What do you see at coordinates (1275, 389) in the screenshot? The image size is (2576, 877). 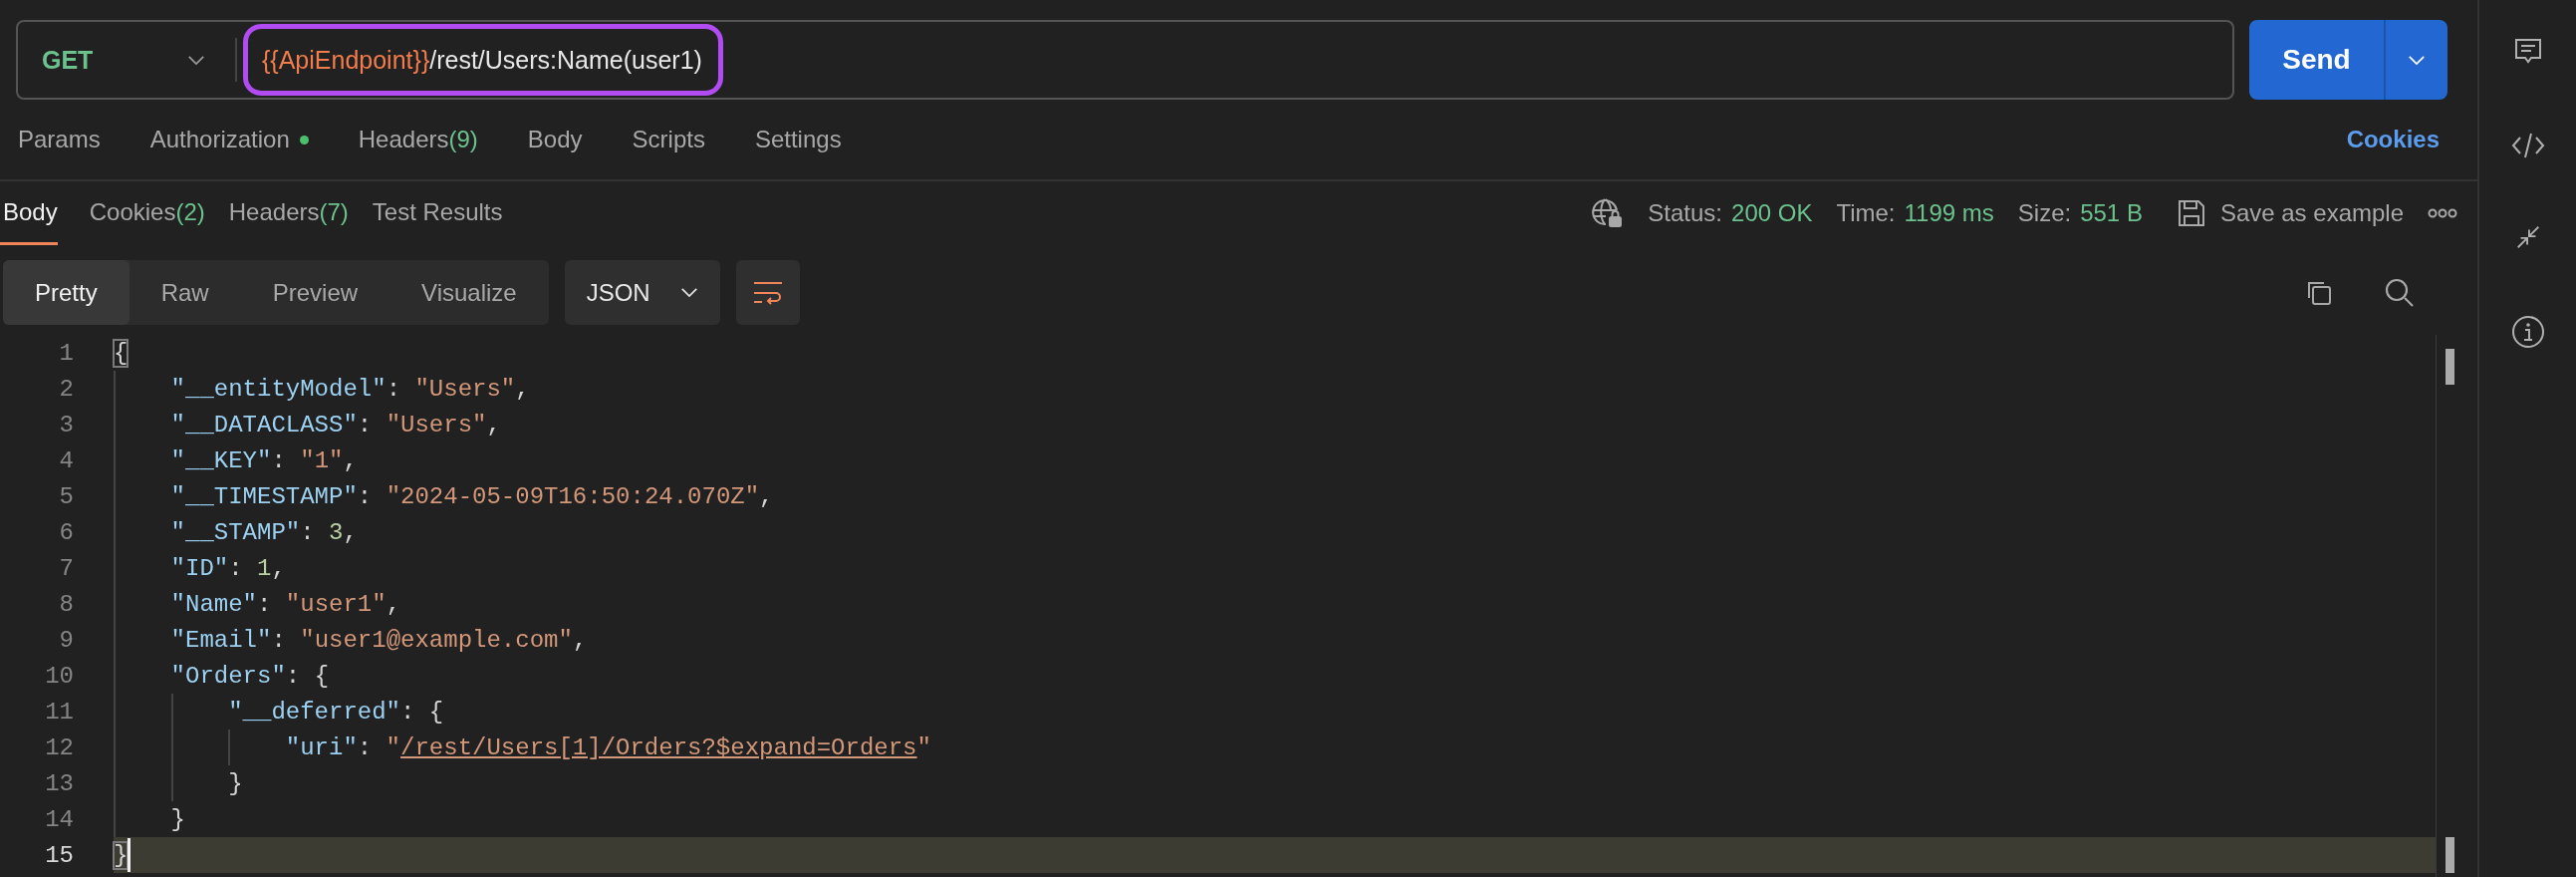 I see `code-line: "__entityModel": "Users",` at bounding box center [1275, 389].